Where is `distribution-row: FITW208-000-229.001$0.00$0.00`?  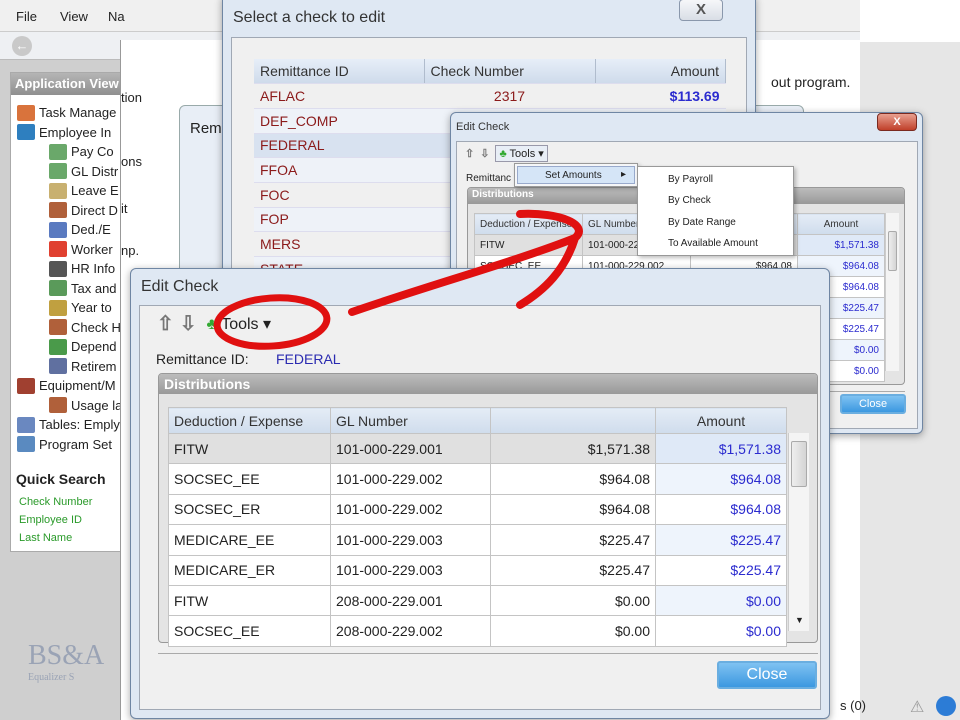
distribution-row: FITW208-000-229.001$0.00$0.00 is located at coordinates (477, 600).